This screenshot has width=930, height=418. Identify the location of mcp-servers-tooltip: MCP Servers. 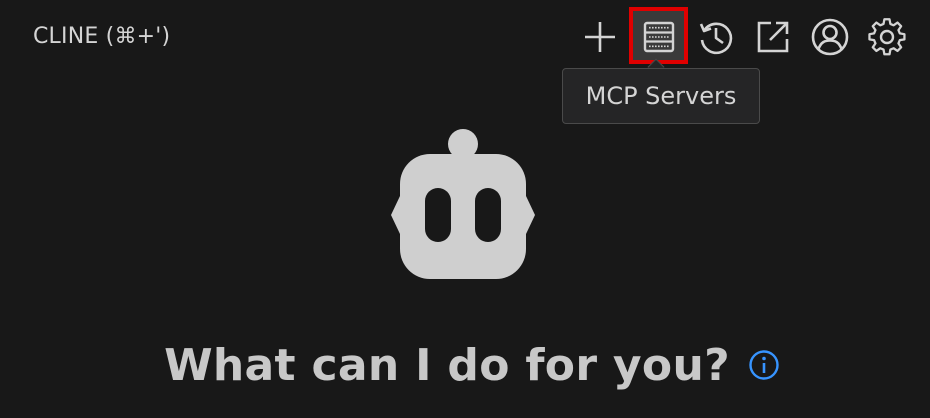
(661, 96).